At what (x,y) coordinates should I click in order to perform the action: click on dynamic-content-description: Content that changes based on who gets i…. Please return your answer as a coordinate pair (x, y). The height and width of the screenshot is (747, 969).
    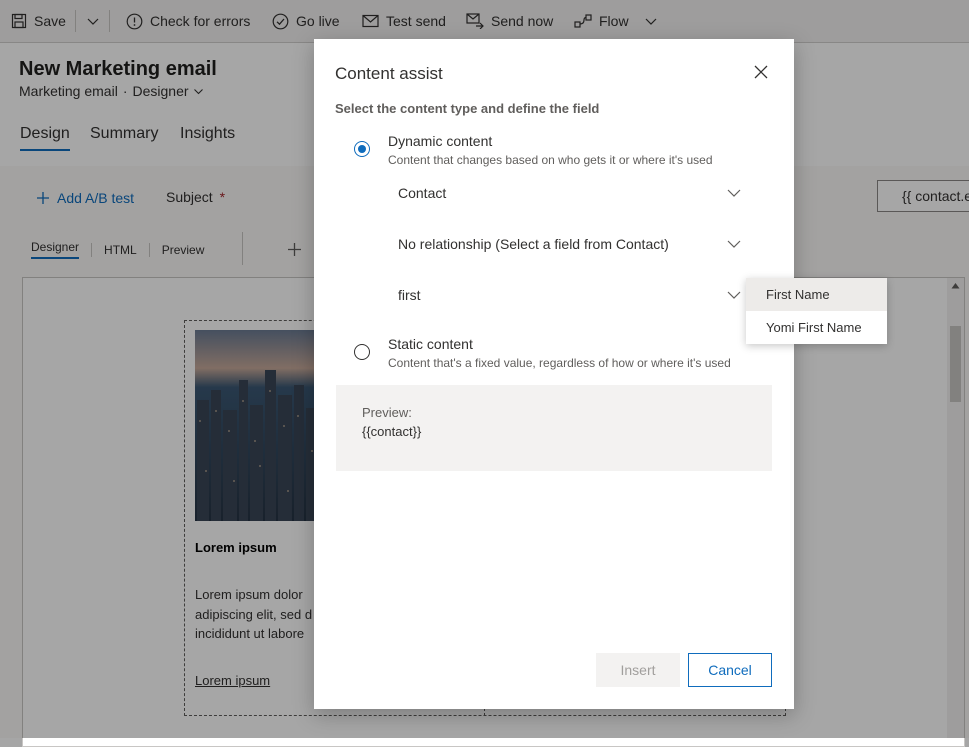
    Looking at the image, I should click on (550, 160).